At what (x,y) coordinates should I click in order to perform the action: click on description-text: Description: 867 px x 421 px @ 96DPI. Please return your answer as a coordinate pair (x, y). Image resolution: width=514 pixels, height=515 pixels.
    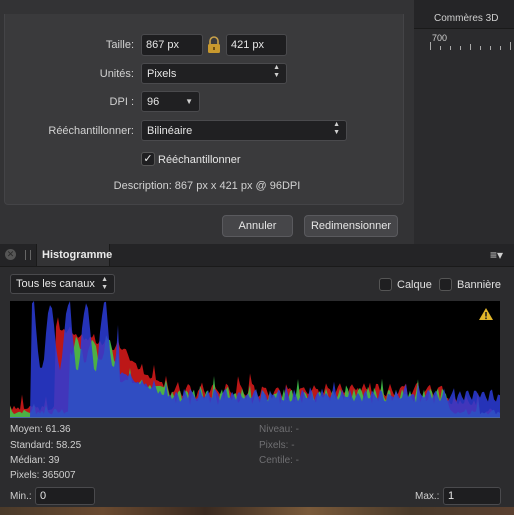
    Looking at the image, I should click on (207, 186).